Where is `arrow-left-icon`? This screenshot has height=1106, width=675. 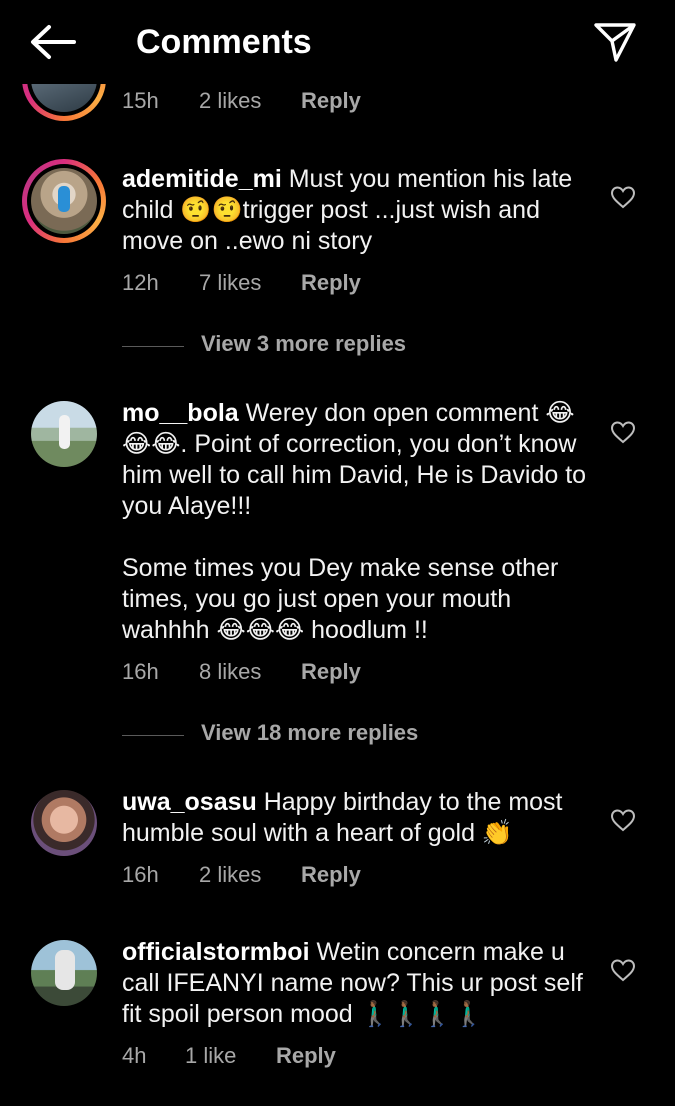
arrow-left-icon is located at coordinates (53, 42).